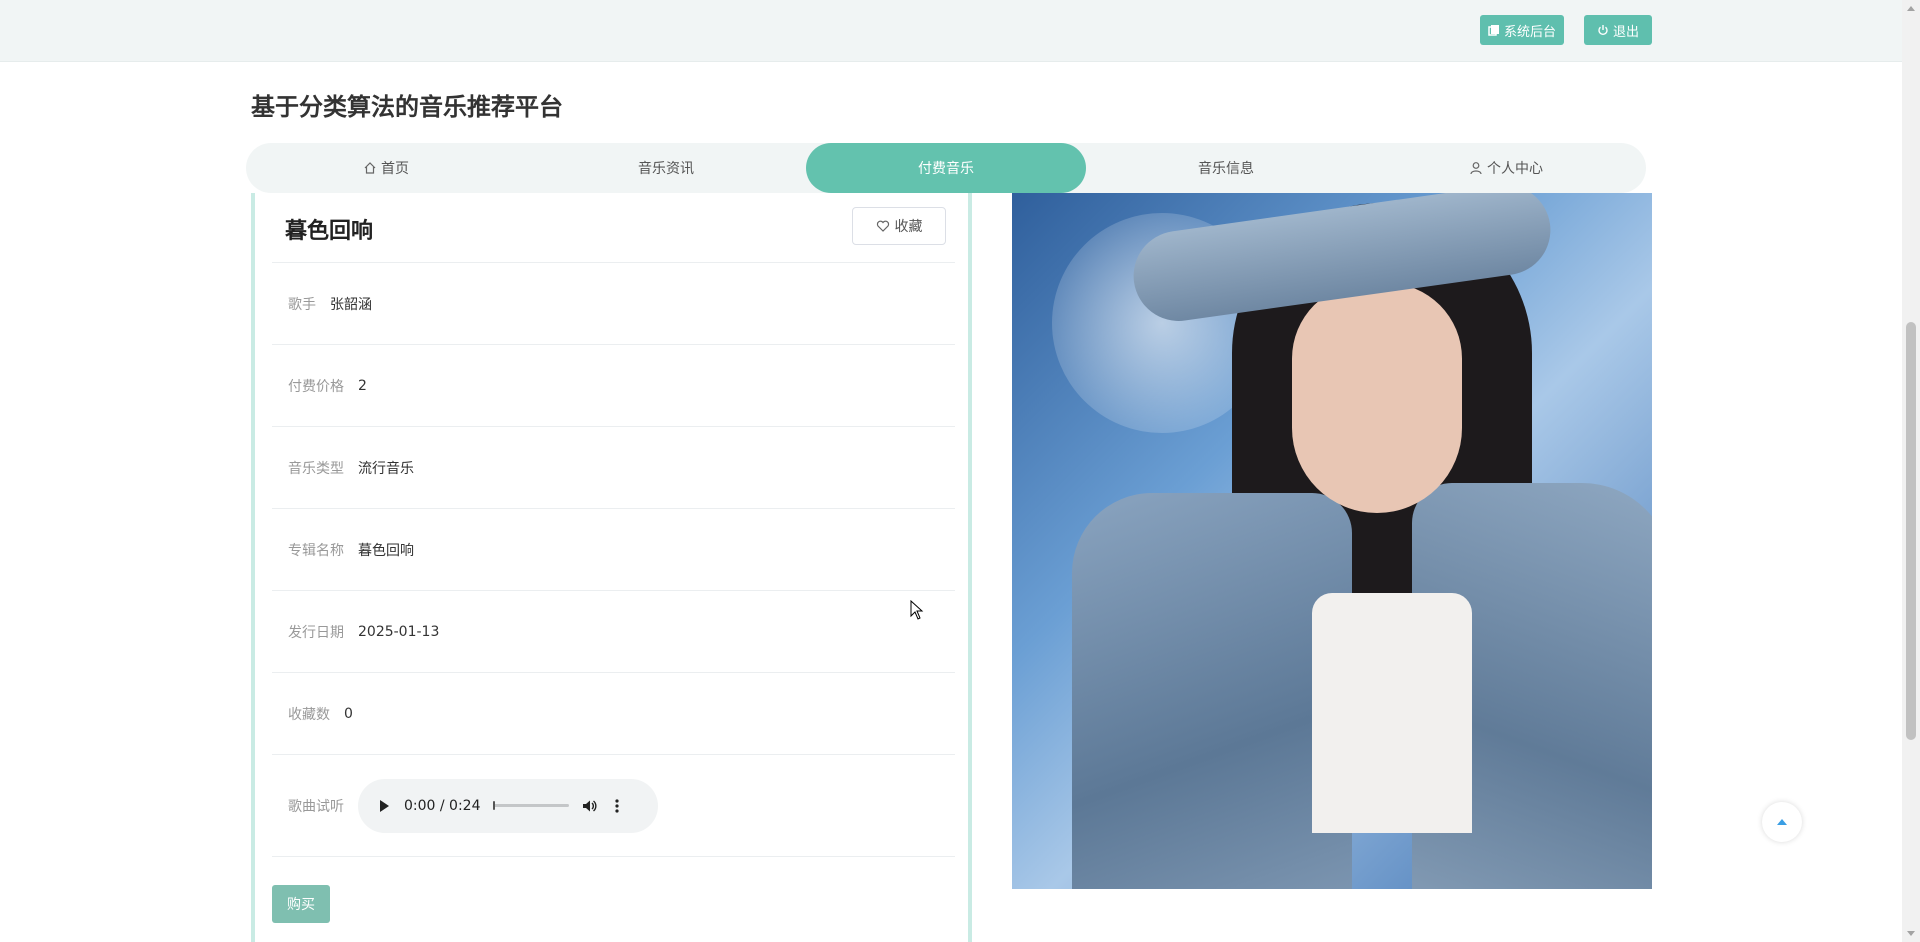 Image resolution: width=1920 pixels, height=942 pixels. What do you see at coordinates (1377, 398) in the screenshot?
I see `photo-face` at bounding box center [1377, 398].